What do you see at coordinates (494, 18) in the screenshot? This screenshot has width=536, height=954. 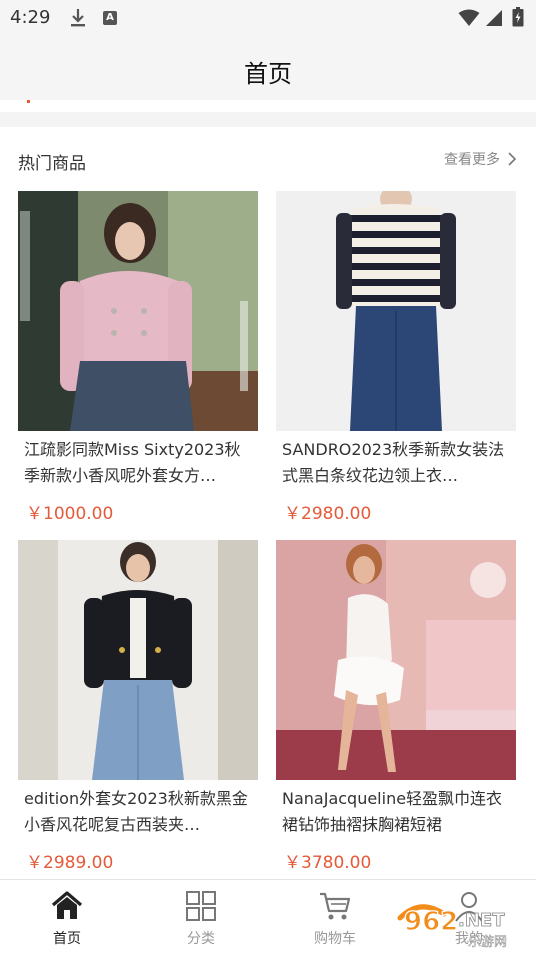 I see `cellular-icon` at bounding box center [494, 18].